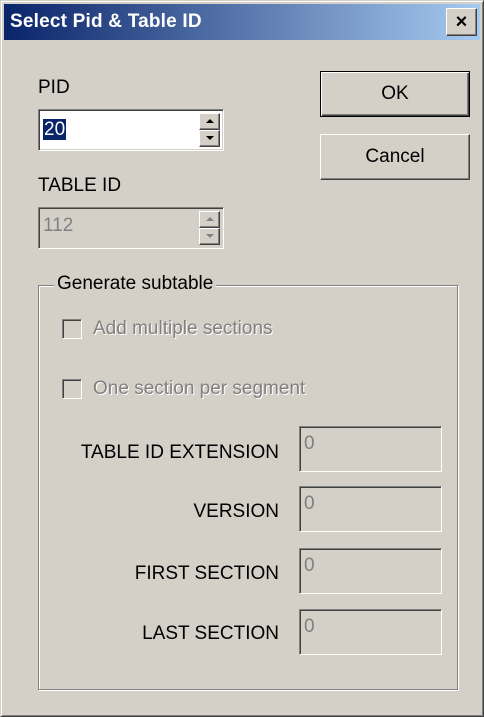 Image resolution: width=484 pixels, height=717 pixels. Describe the element at coordinates (309, 443) in the screenshot. I see `table-id-extension-value: 0` at that location.